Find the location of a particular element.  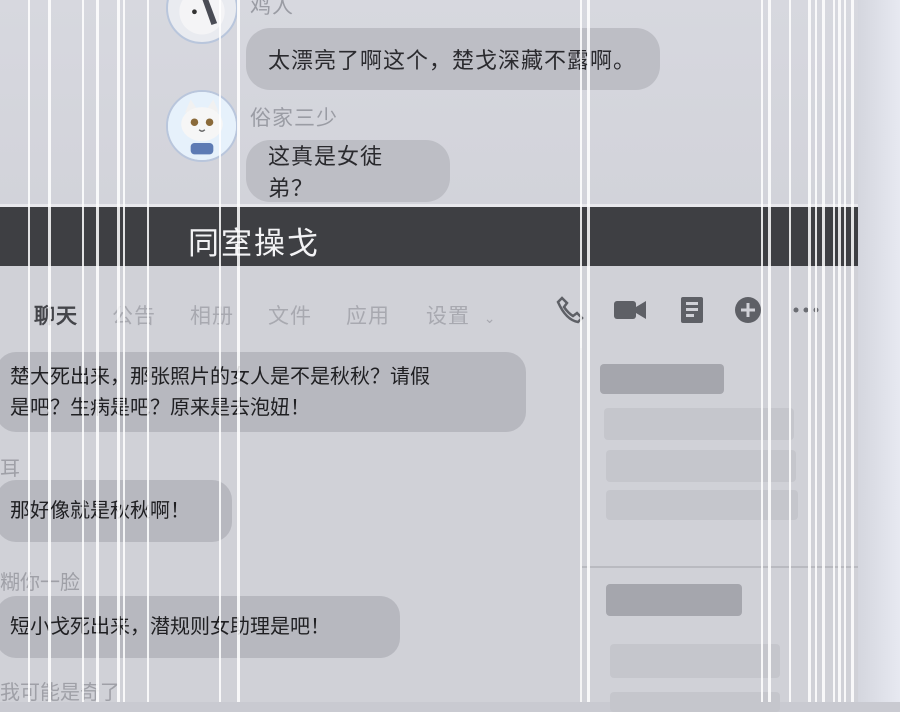

screen-share-icon is located at coordinates (692, 310).